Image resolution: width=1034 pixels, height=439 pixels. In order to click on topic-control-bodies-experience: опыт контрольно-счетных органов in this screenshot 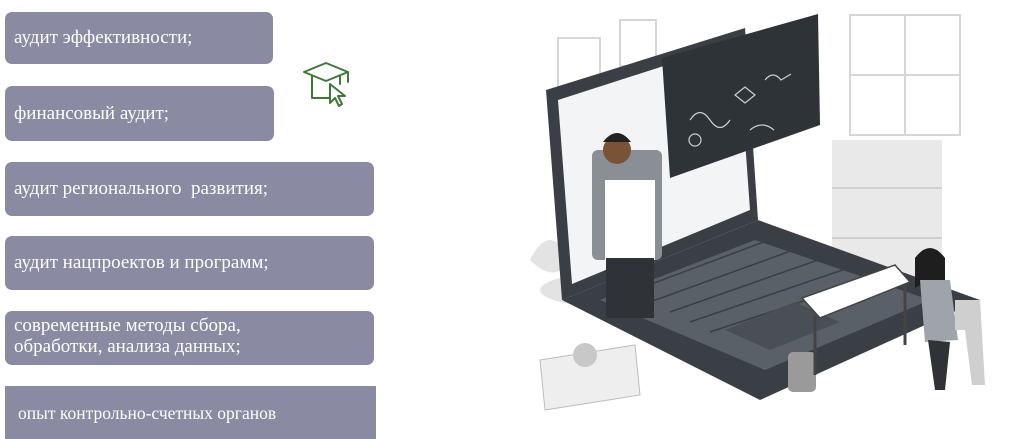, I will do `click(190, 412)`.